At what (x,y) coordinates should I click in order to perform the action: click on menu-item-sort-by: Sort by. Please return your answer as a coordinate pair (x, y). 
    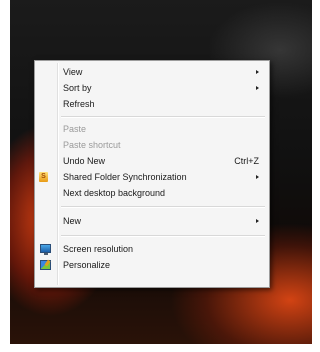
    Looking at the image, I should click on (152, 88).